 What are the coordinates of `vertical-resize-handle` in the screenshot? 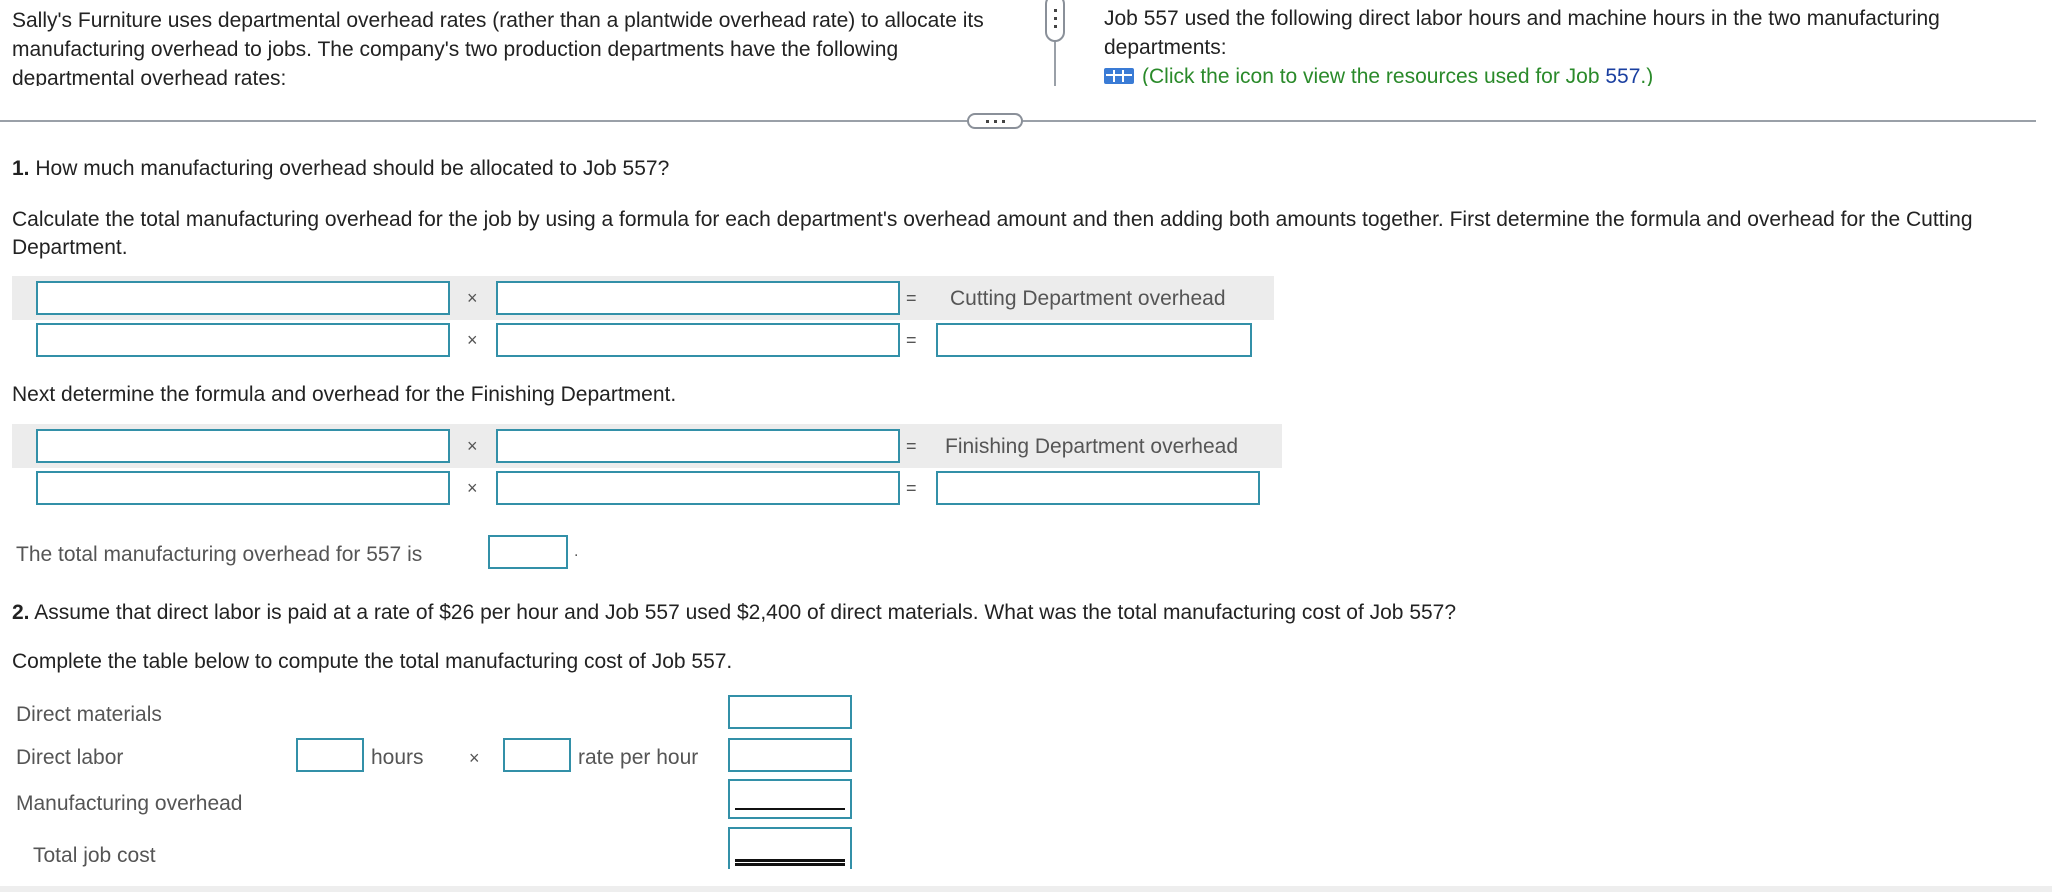 It's located at (1055, 21).